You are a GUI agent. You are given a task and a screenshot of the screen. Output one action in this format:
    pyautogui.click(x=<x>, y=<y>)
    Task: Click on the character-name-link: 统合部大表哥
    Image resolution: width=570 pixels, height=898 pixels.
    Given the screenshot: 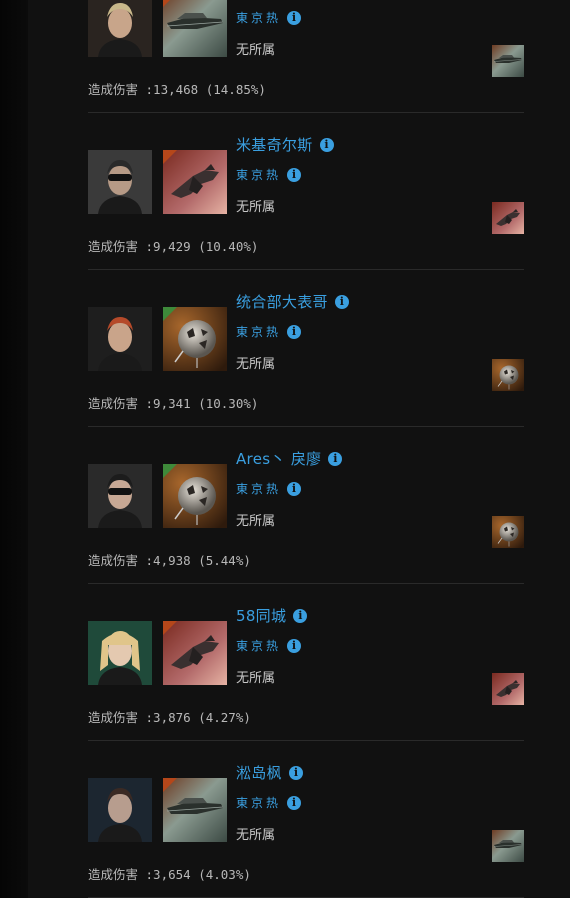 What is the action you would take?
    pyautogui.click(x=282, y=301)
    